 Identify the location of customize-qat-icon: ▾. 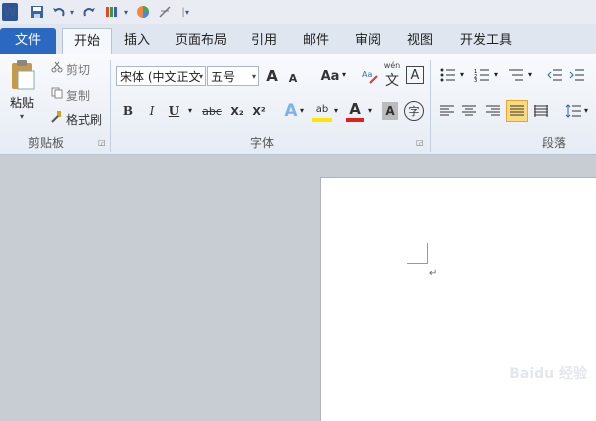
(187, 12).